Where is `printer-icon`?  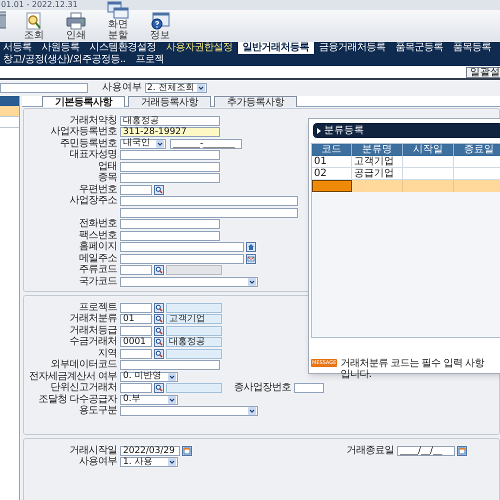 printer-icon is located at coordinates (76, 21).